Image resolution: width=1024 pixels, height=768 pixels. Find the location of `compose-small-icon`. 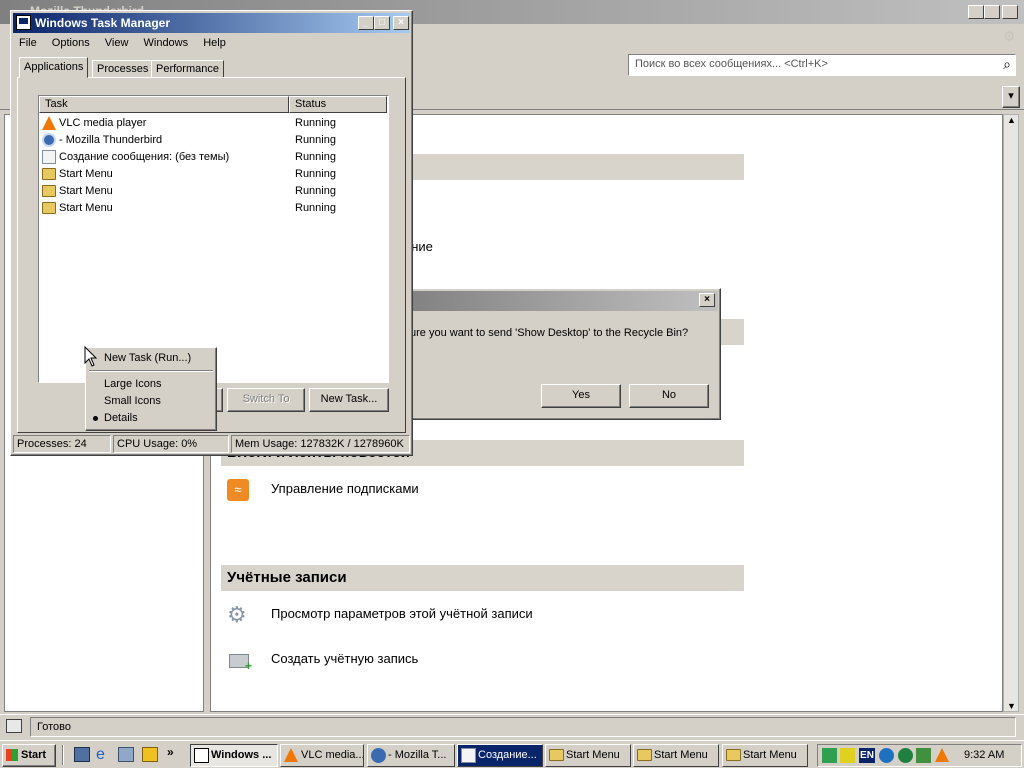

compose-small-icon is located at coordinates (468, 755).